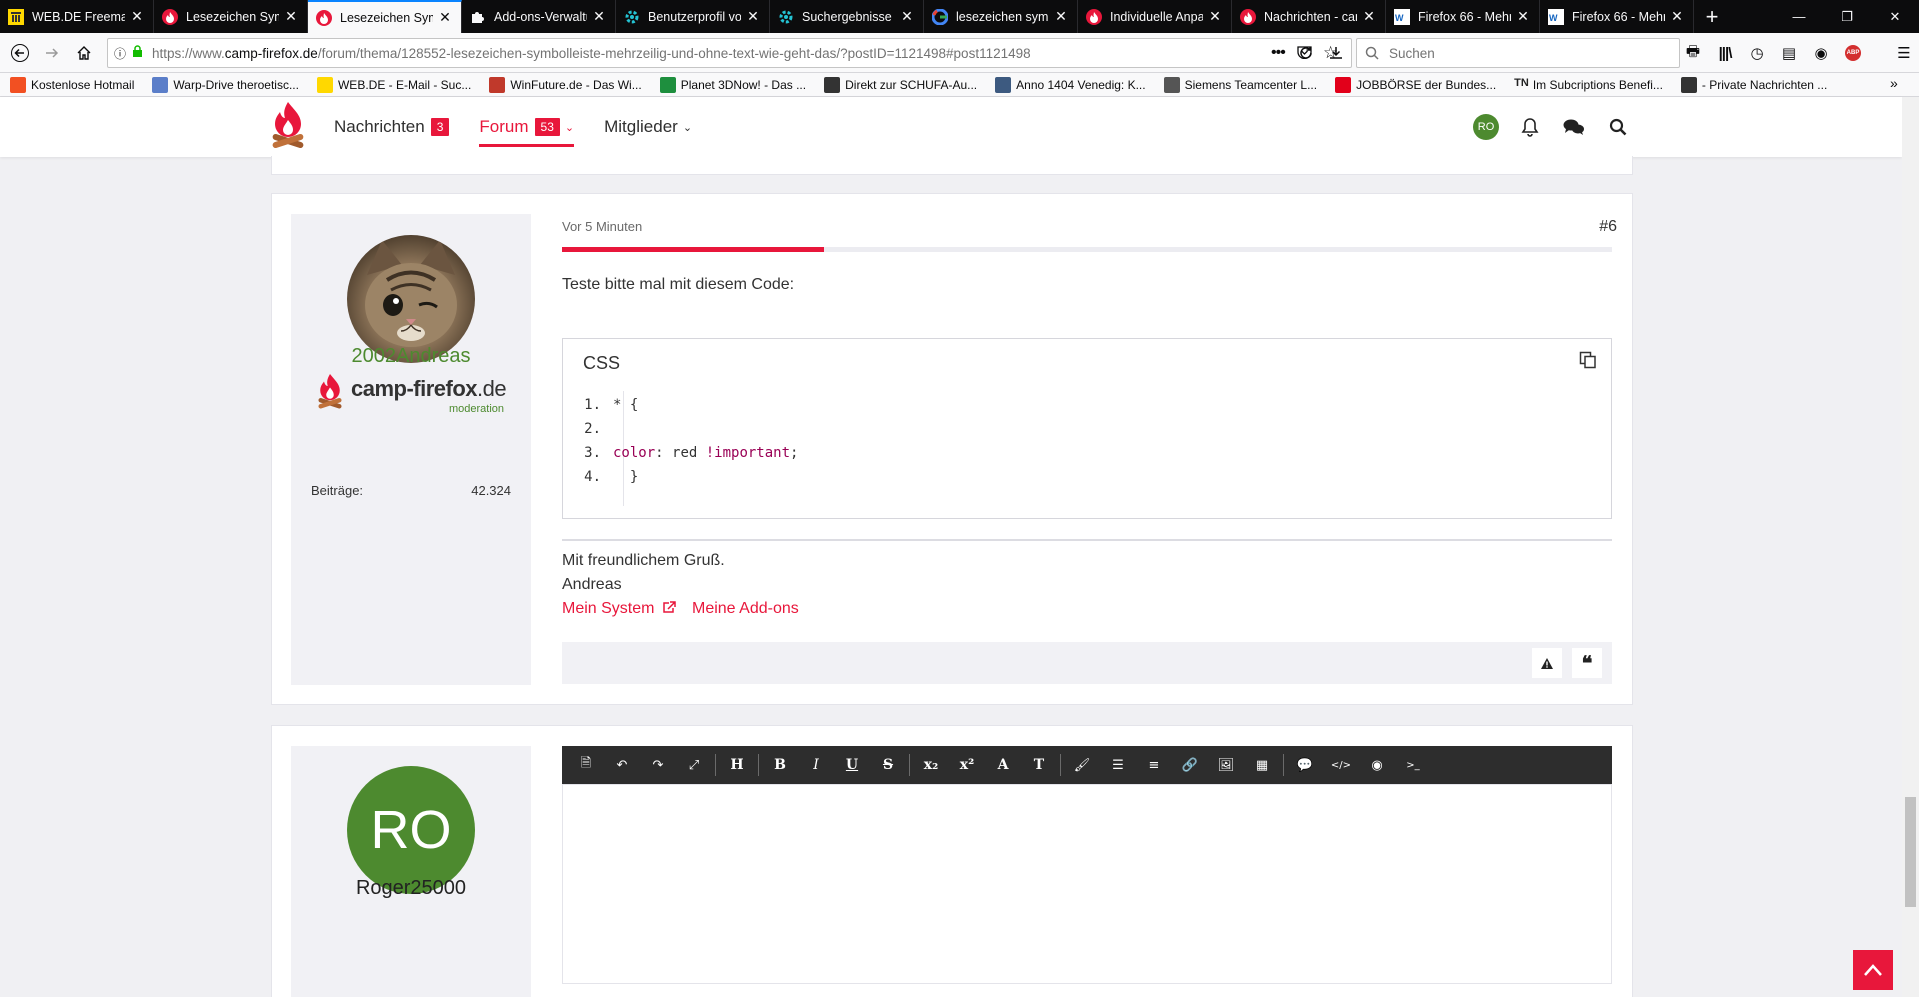  I want to click on browser-tab: Nachrichten - cam ✕, so click(1309, 16).